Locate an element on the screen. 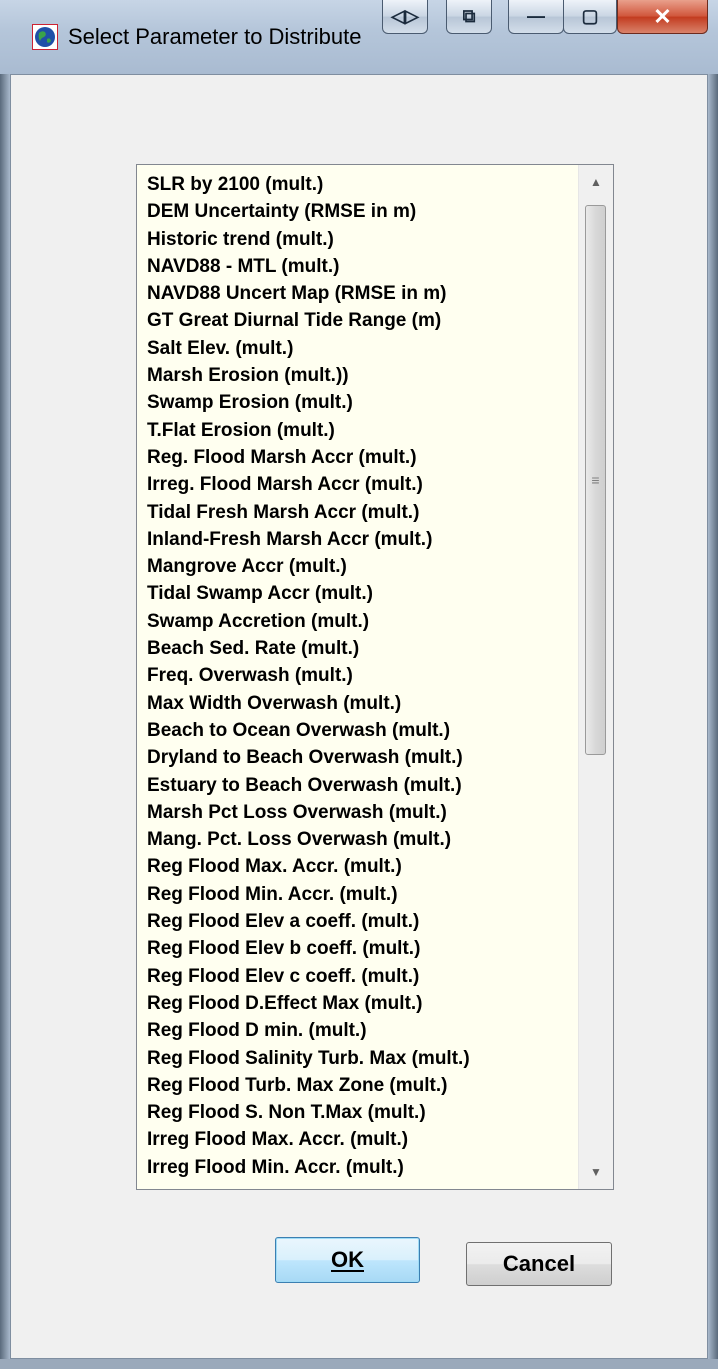 This screenshot has height=1369, width=718. list-item: Reg Flood S. Non T.Max (mult.) is located at coordinates (357, 1112).